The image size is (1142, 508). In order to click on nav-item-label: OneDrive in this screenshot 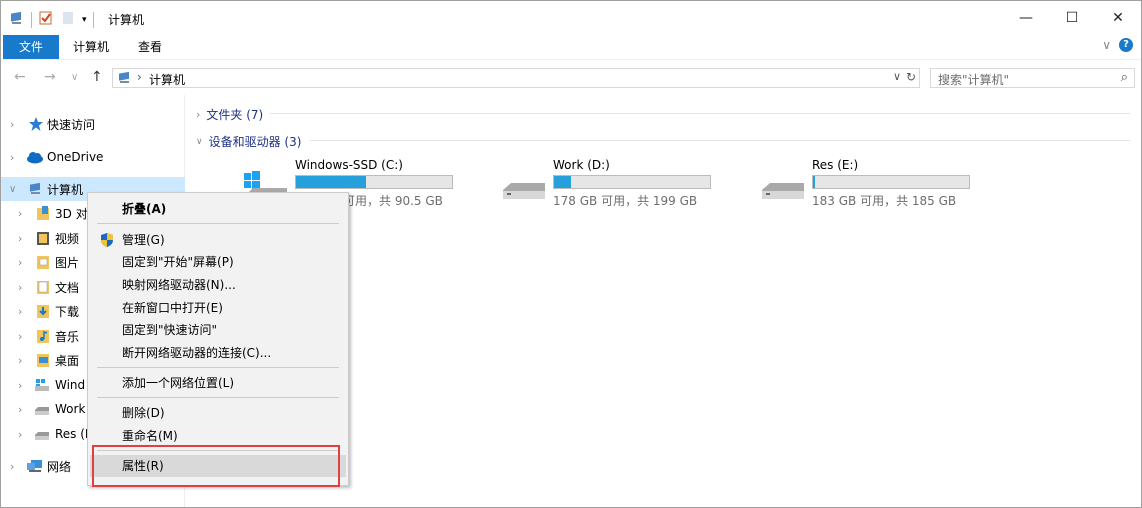, I will do `click(75, 157)`.